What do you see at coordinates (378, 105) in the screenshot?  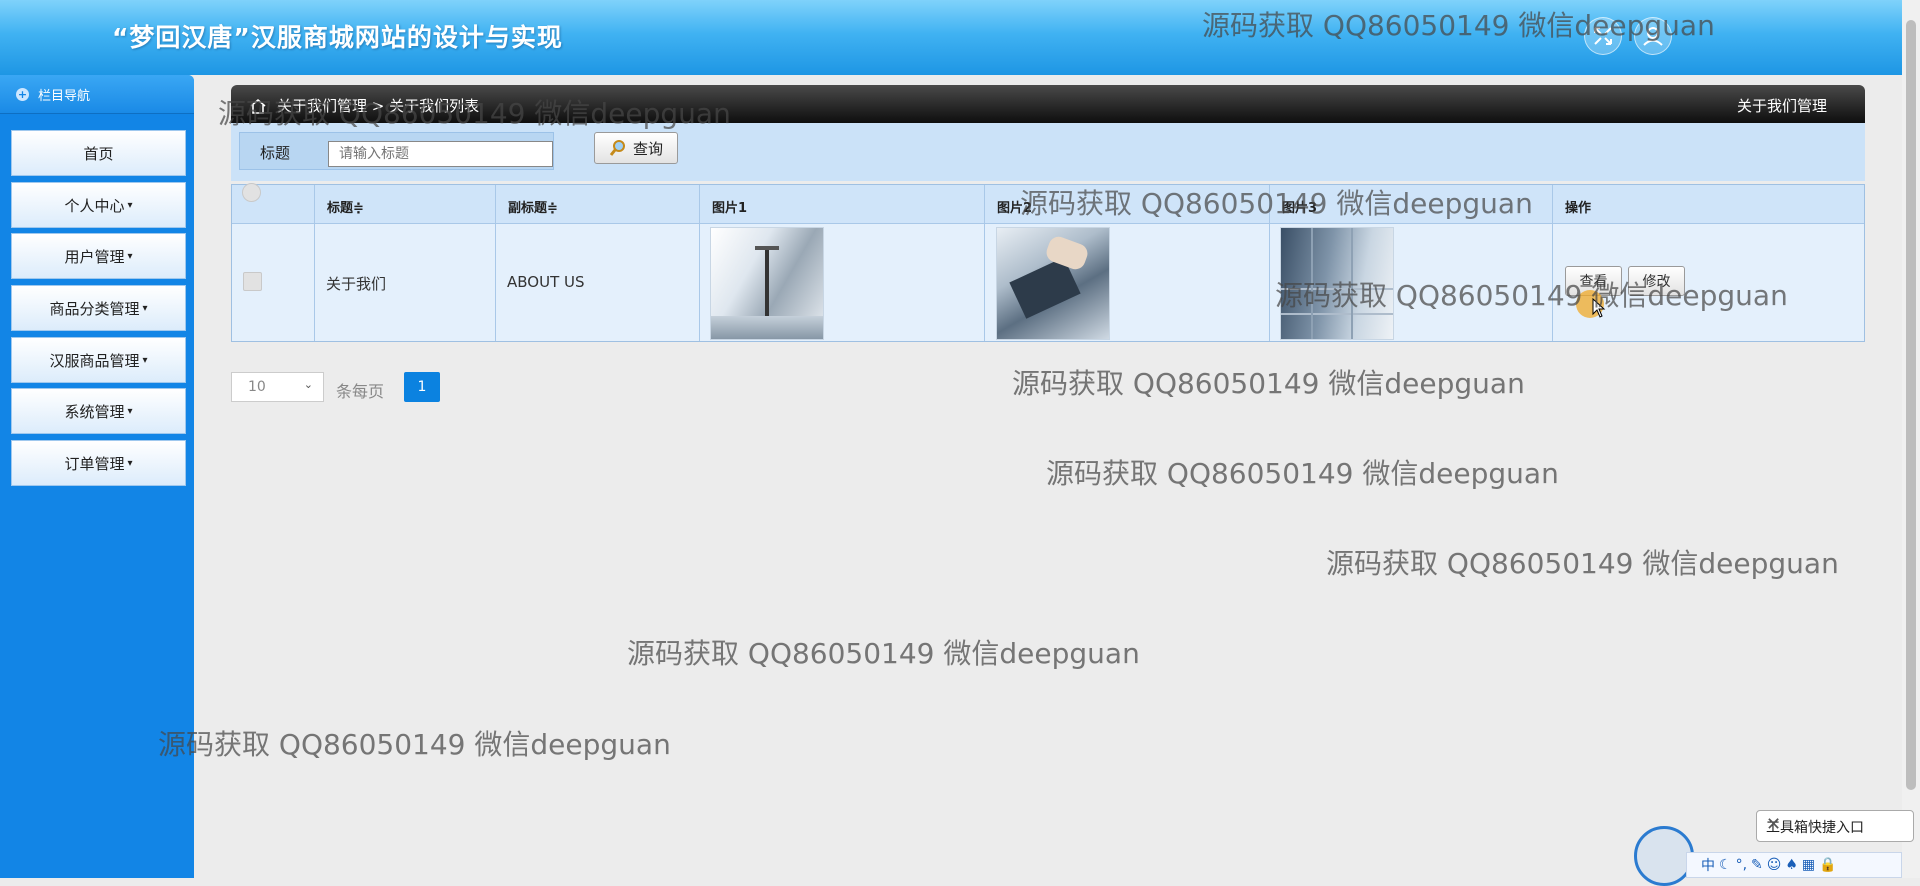 I see `breadcrumb-text: 关于我们管理 > 关于我们列表` at bounding box center [378, 105].